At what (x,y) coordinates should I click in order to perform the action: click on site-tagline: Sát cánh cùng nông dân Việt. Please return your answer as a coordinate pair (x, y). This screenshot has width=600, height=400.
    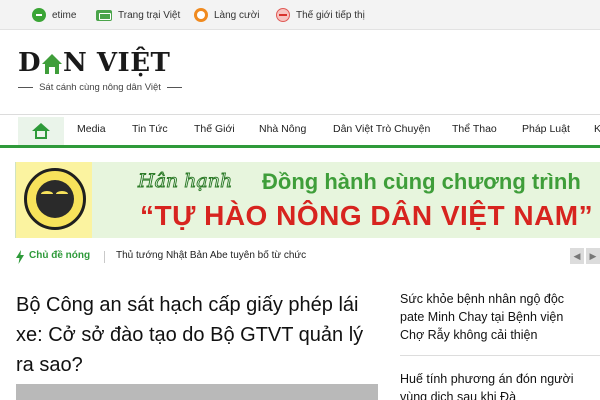
    Looking at the image, I should click on (100, 87).